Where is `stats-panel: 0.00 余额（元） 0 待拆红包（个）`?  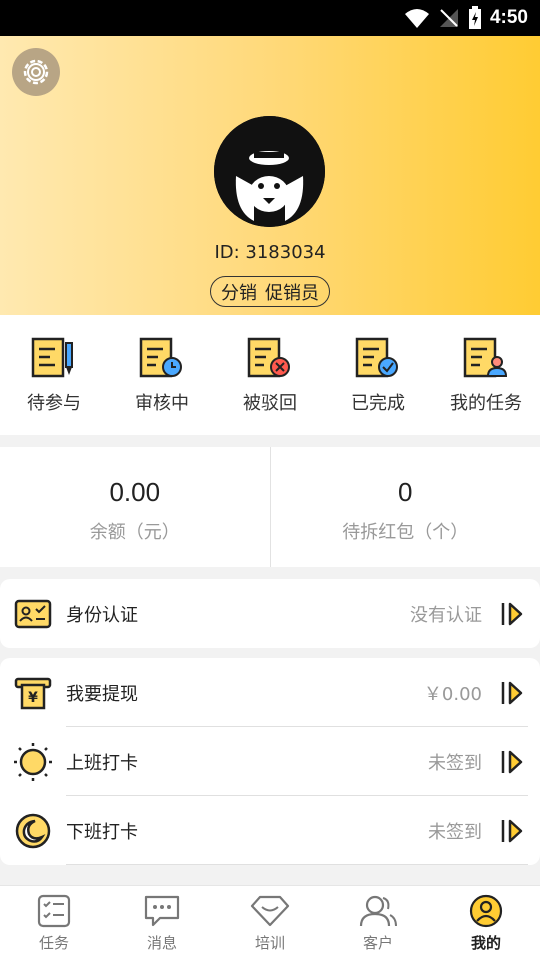
stats-panel: 0.00 余额（元） 0 待拆红包（个） is located at coordinates (270, 507).